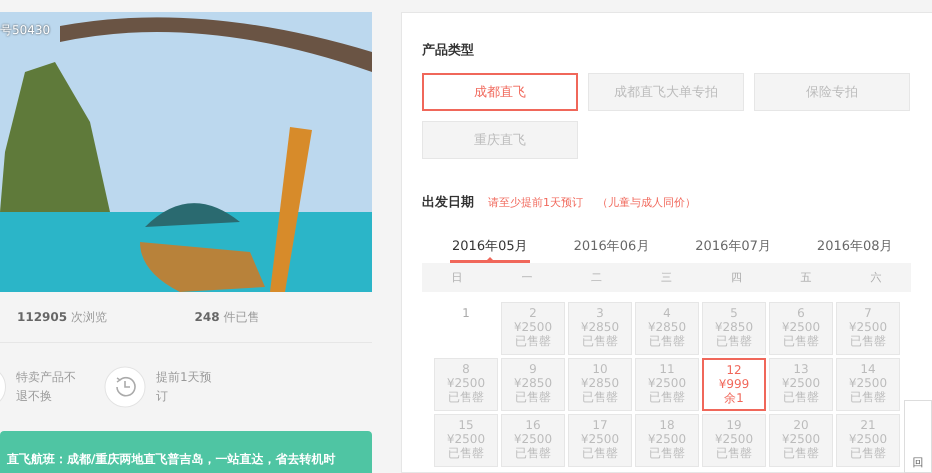  Describe the element at coordinates (918, 436) in the screenshot. I see `back-to-top-button: 回` at that location.